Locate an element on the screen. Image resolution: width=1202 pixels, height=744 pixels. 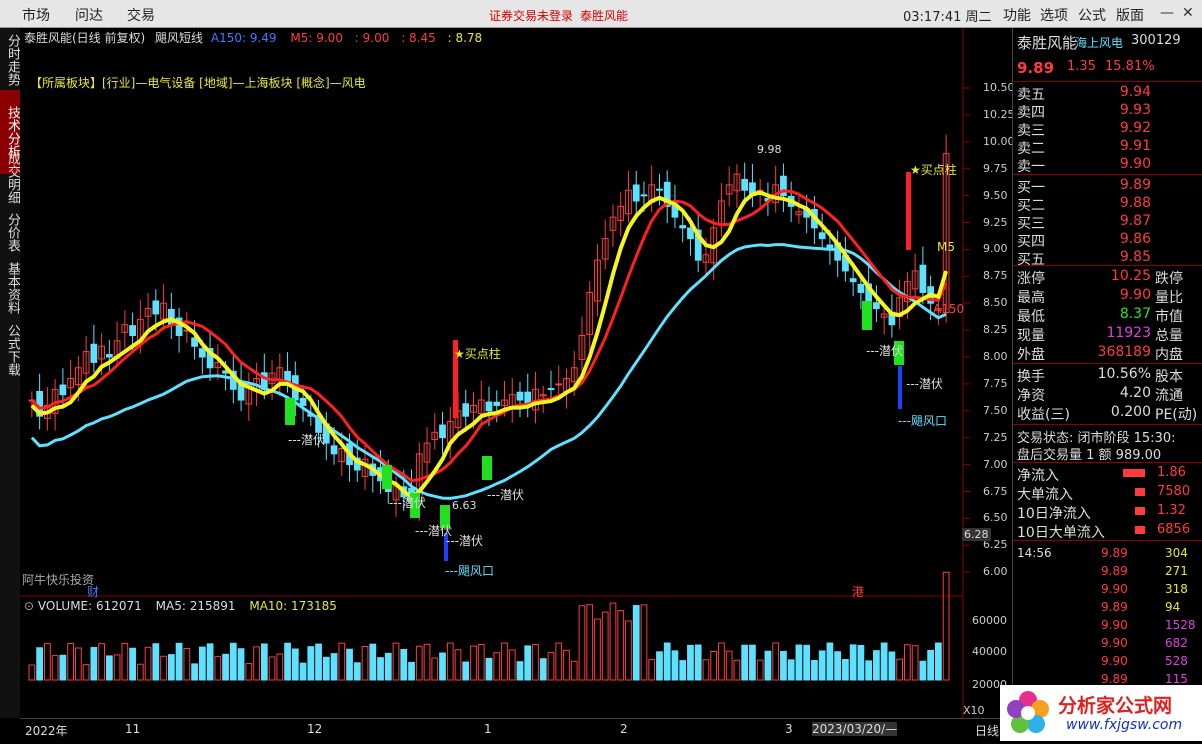
quote-value: 9.91 is located at coordinates (1135, 146).